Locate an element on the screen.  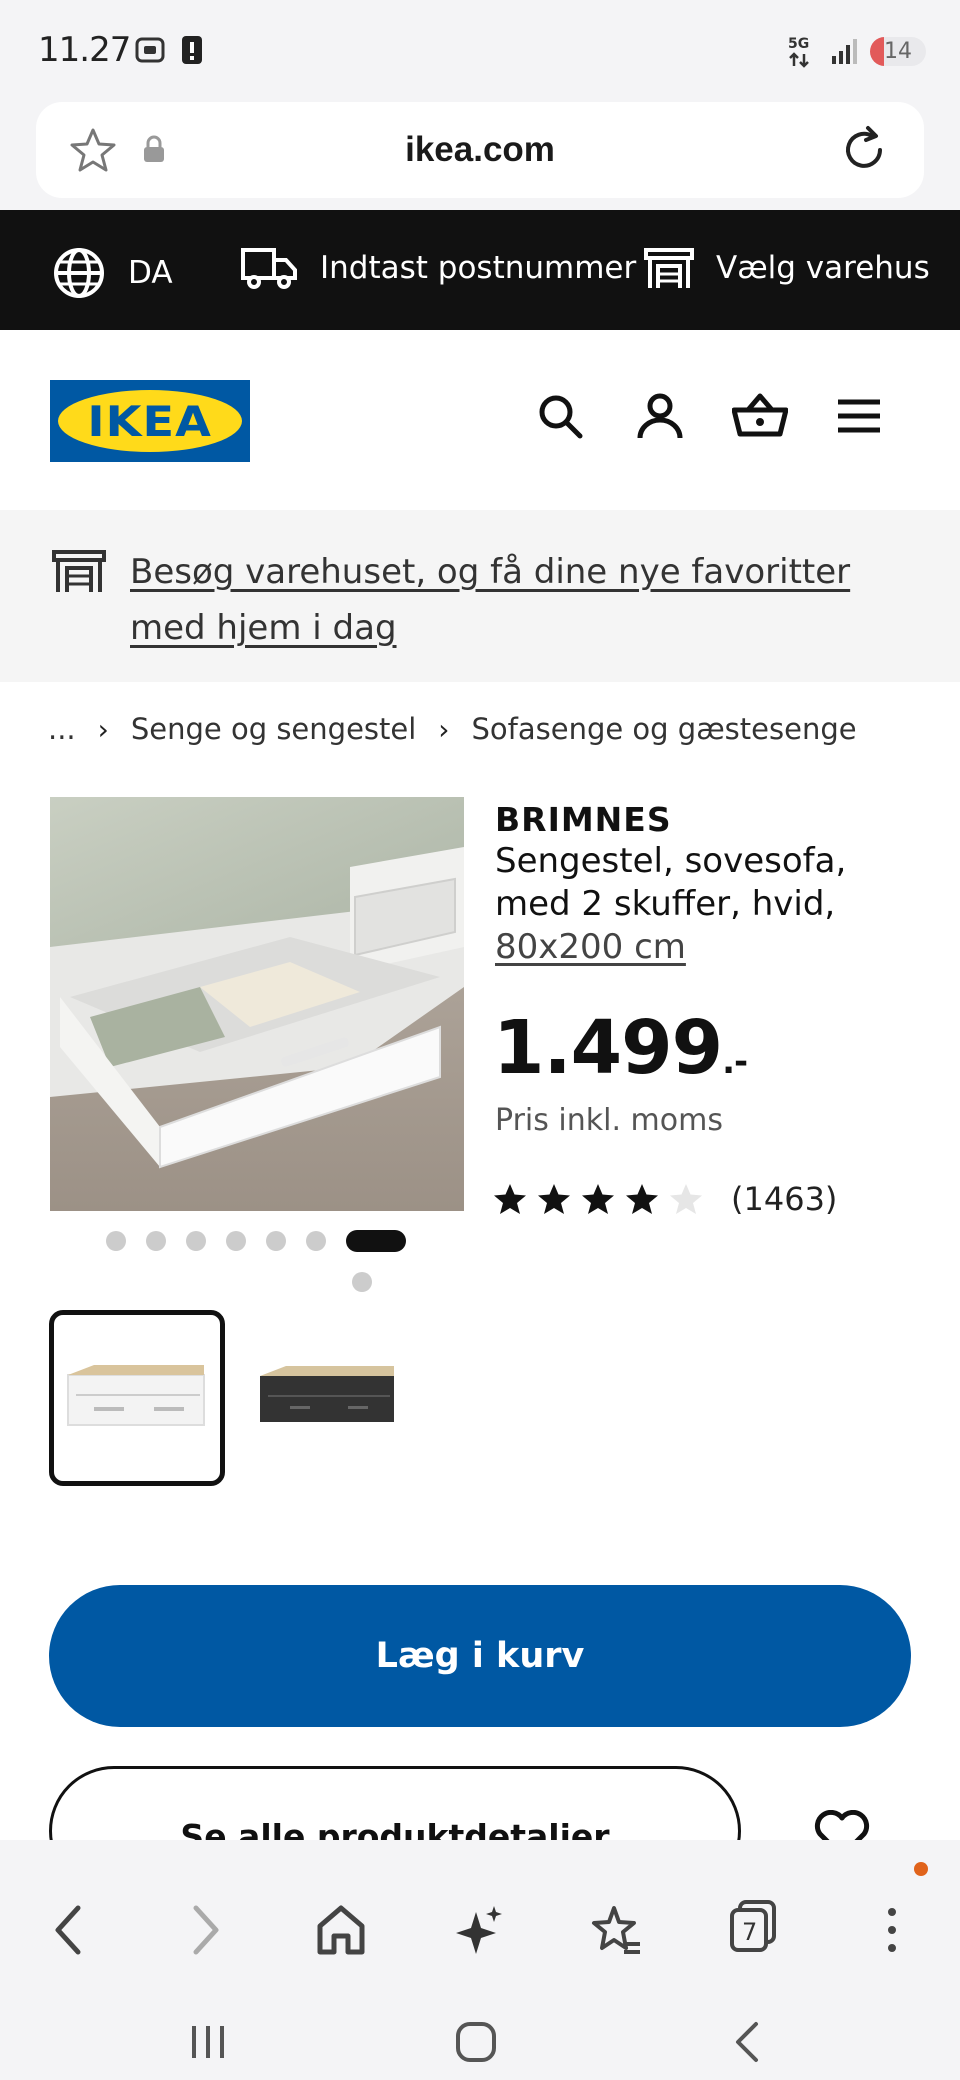
user-account-icon is located at coordinates (660, 416).